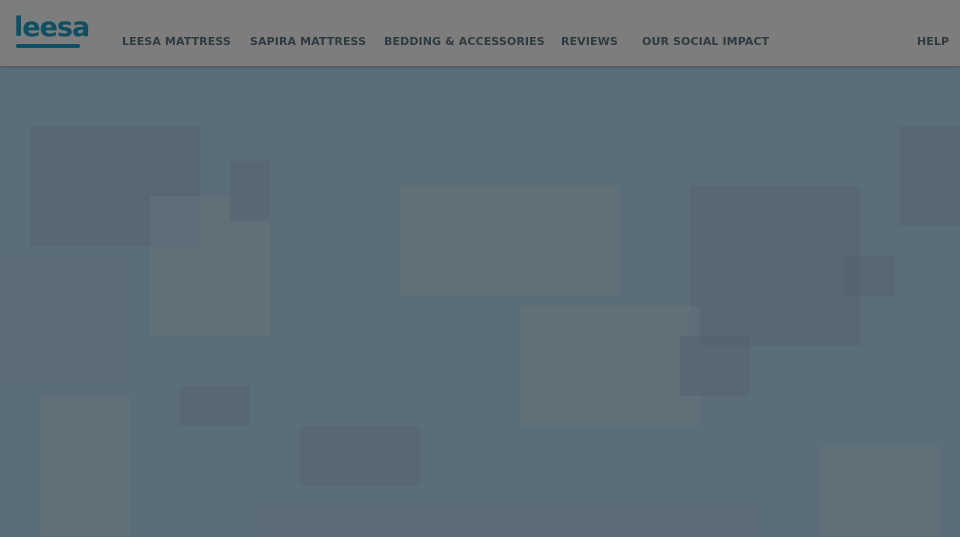 The width and height of the screenshot is (960, 537). Describe the element at coordinates (308, 33) in the screenshot. I see `nav-sapira-mattress: SAPIRA MATTRESS` at that location.